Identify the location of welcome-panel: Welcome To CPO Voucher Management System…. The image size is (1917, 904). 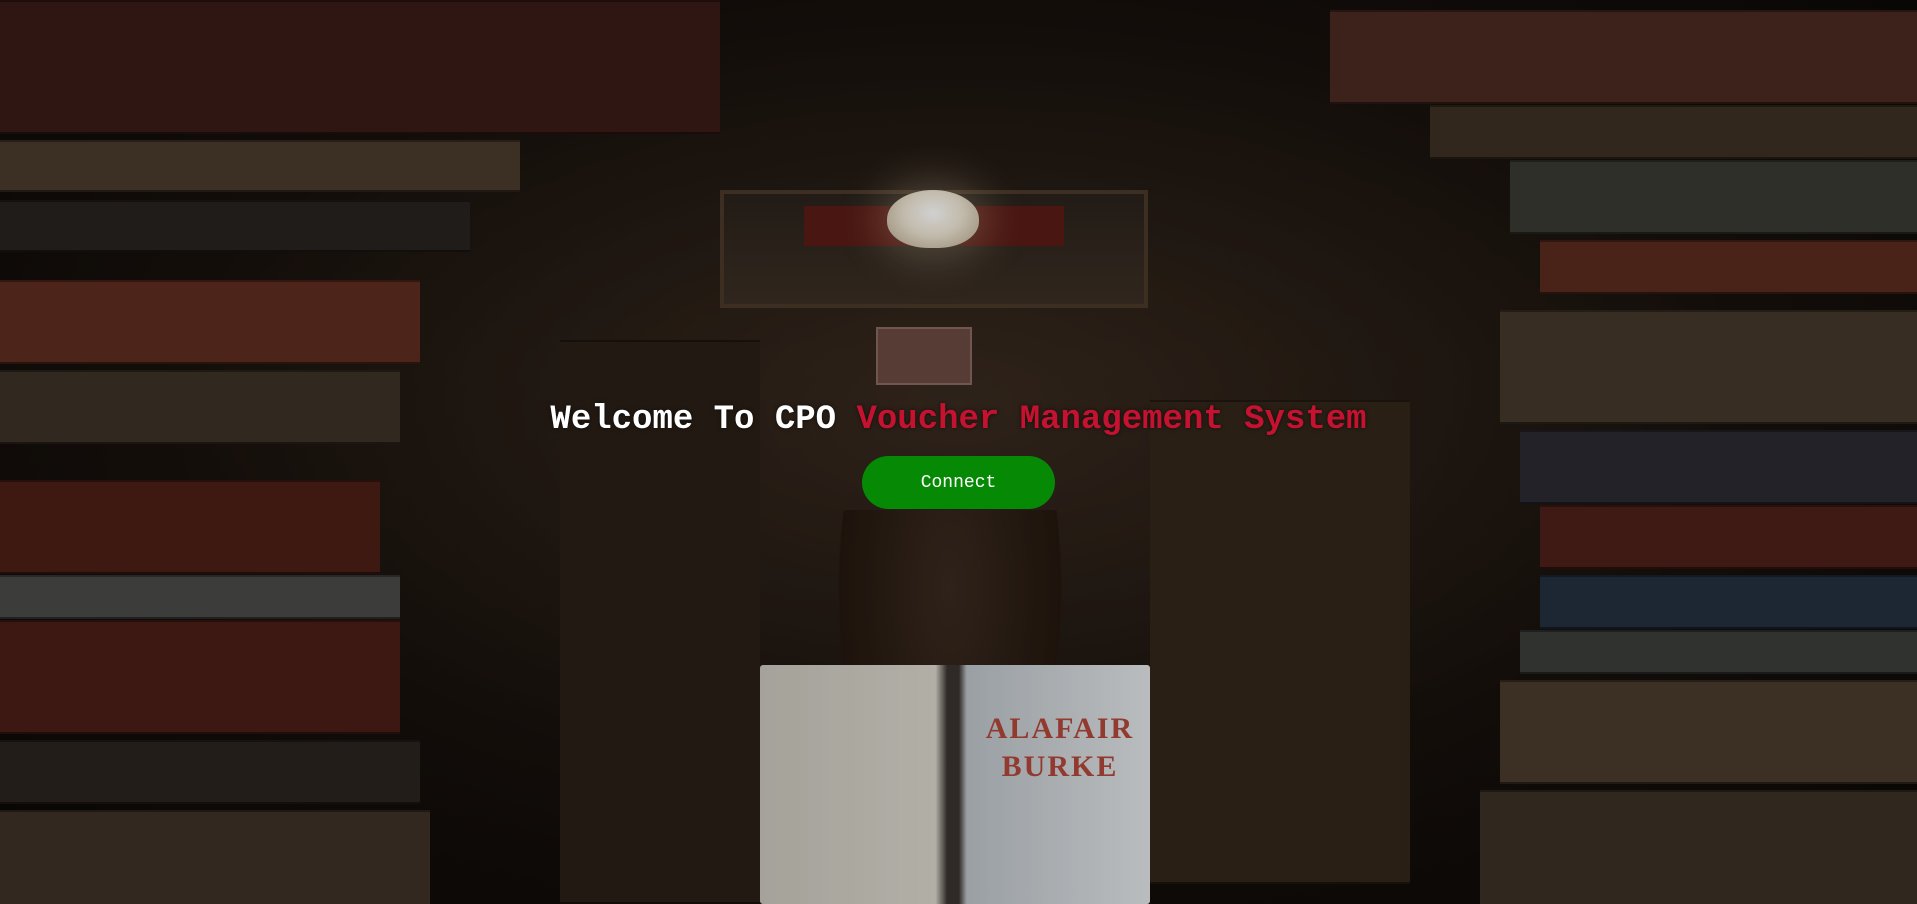
(958, 453).